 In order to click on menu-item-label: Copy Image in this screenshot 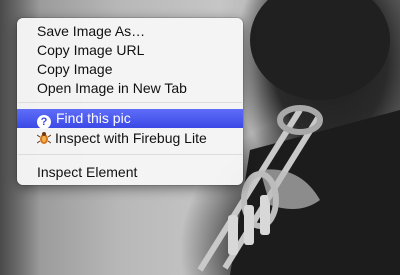, I will do `click(75, 69)`.